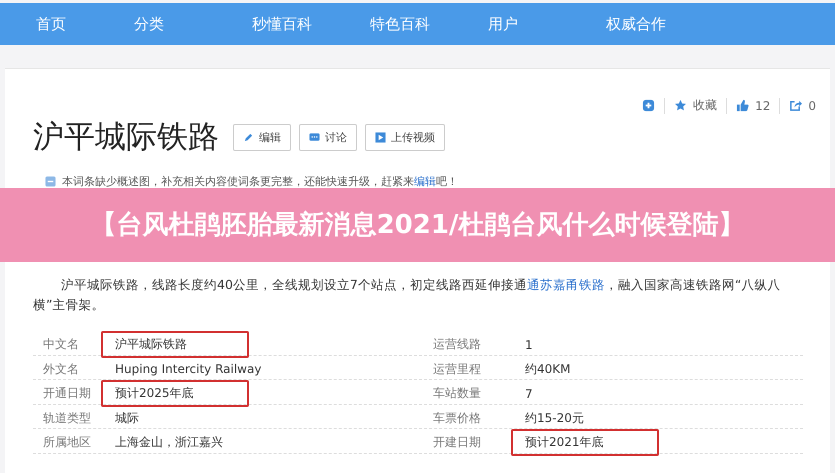 The width and height of the screenshot is (835, 473). Describe the element at coordinates (649, 105) in the screenshot. I see `add-icon` at that location.